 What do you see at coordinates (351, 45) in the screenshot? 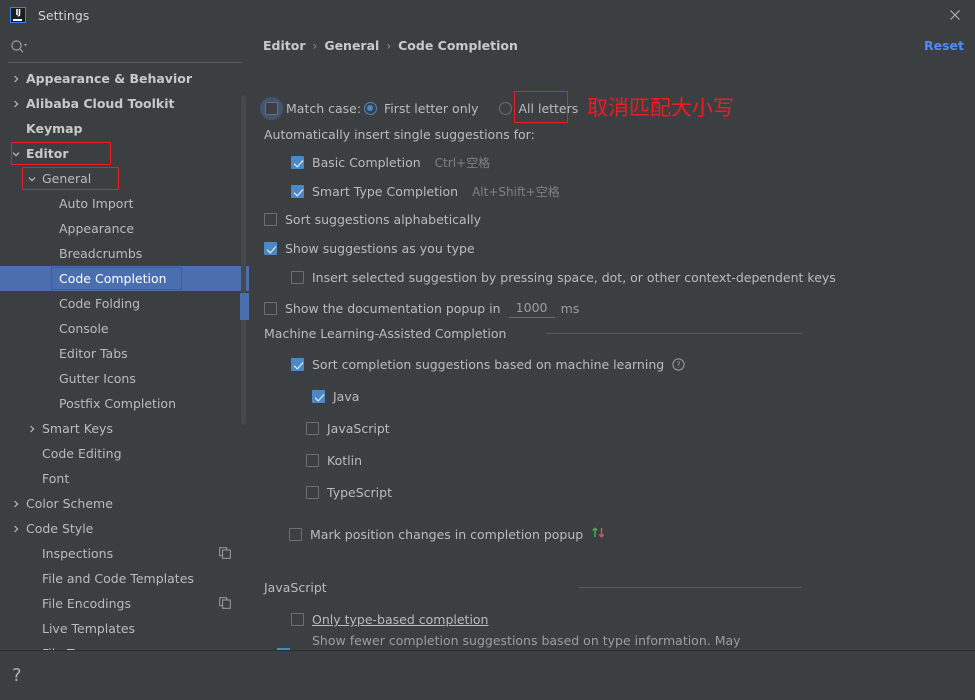
I see `breadcrumb-item-general: General` at bounding box center [351, 45].